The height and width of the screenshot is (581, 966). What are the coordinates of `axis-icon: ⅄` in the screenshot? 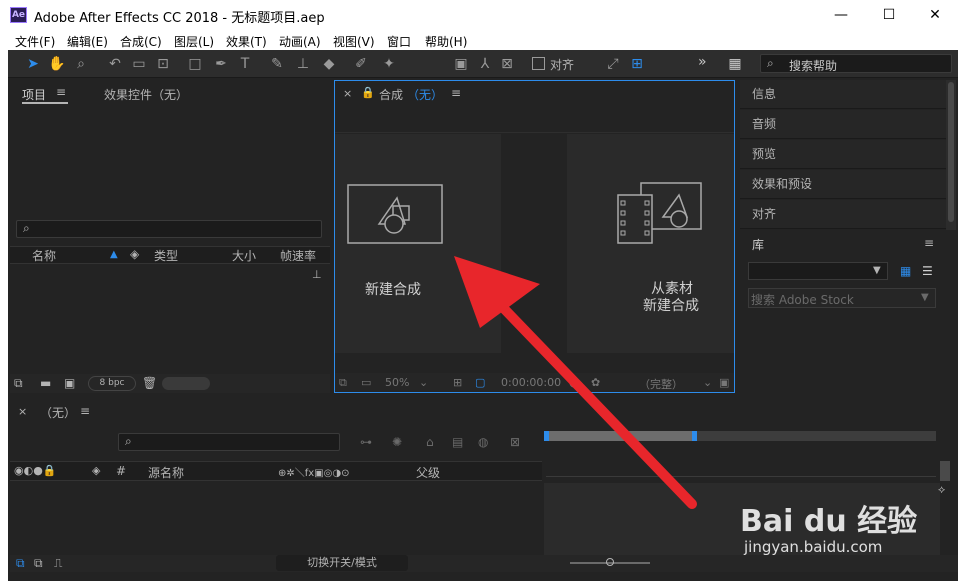 It's located at (485, 64).